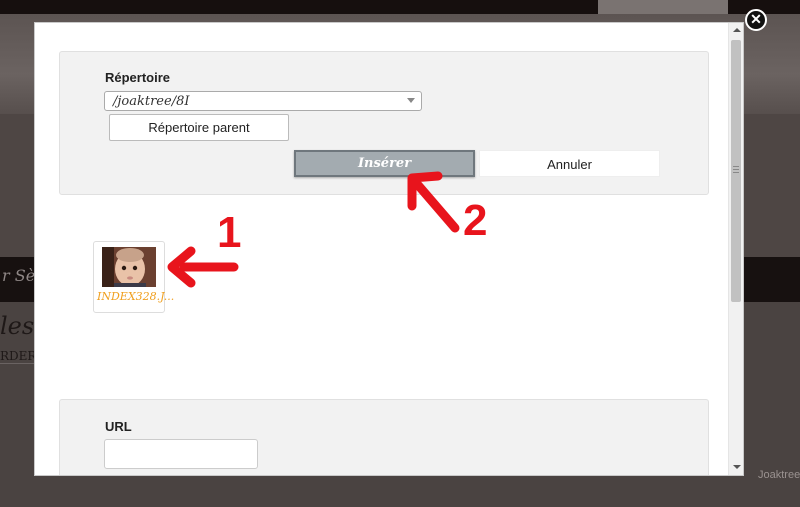 Image resolution: width=800 pixels, height=507 pixels. What do you see at coordinates (475, 220) in the screenshot?
I see `annotation-marker-2: 2` at bounding box center [475, 220].